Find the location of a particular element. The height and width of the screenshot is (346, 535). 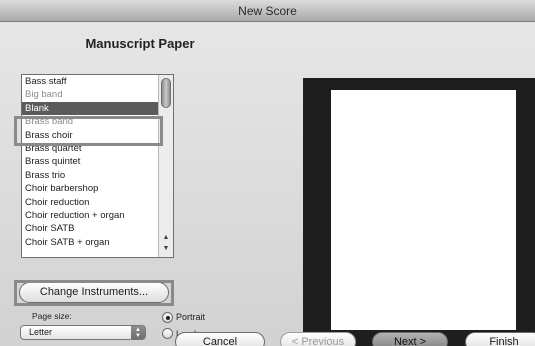

list-item-choir-satb: Choir SATB is located at coordinates (90, 228).